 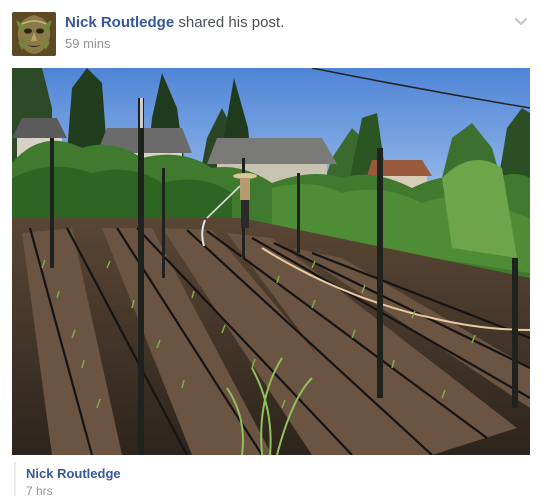 What do you see at coordinates (521, 20) in the screenshot?
I see `chevron-down-icon` at bounding box center [521, 20].